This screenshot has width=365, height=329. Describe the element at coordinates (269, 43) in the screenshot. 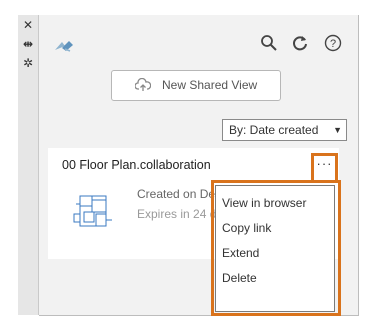

I see `search-icon` at that location.